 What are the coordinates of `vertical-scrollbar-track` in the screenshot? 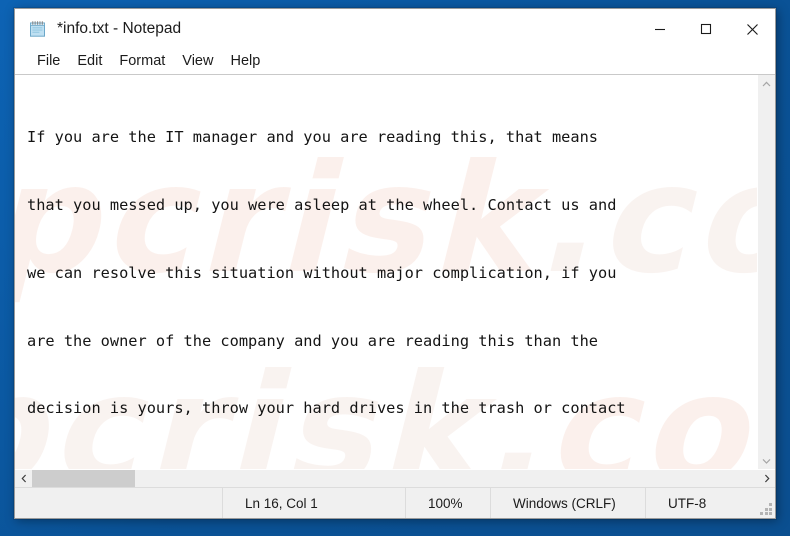 It's located at (766, 272).